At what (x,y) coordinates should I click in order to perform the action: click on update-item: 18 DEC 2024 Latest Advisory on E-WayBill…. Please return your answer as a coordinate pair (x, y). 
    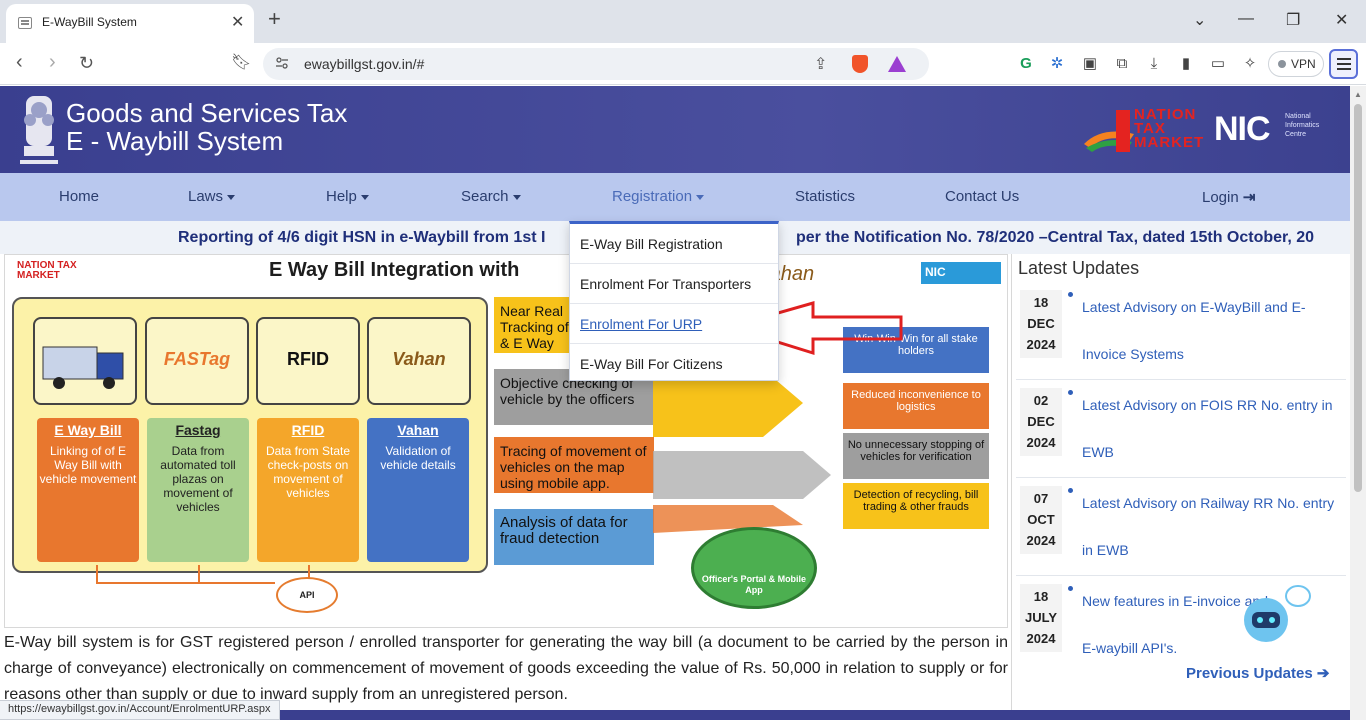
    Looking at the image, I should click on (1181, 332).